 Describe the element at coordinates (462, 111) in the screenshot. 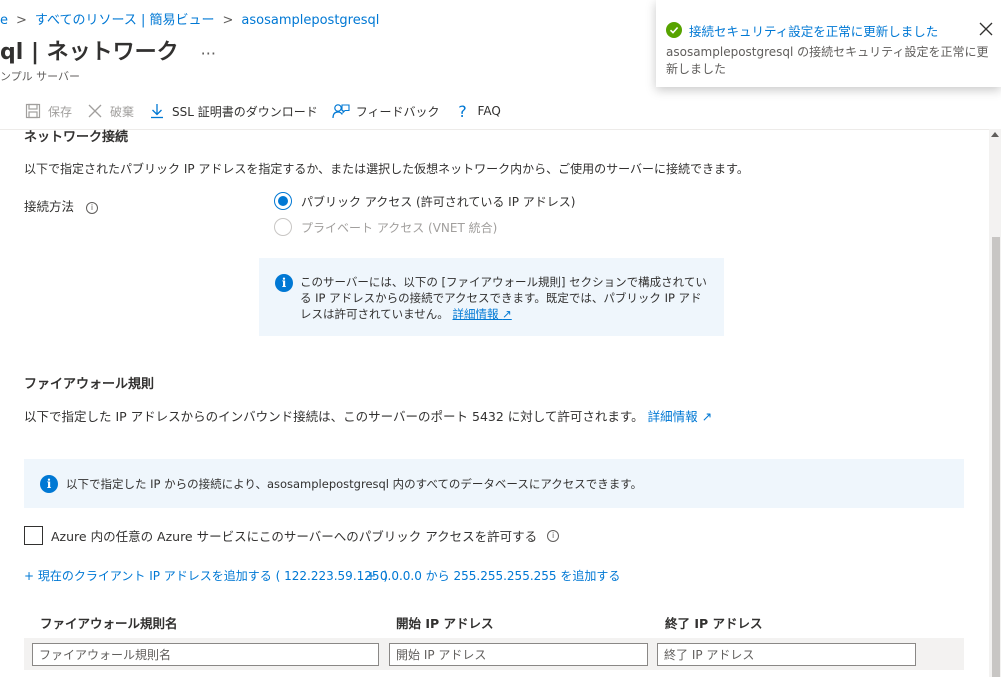

I see `question-icon: ?` at that location.